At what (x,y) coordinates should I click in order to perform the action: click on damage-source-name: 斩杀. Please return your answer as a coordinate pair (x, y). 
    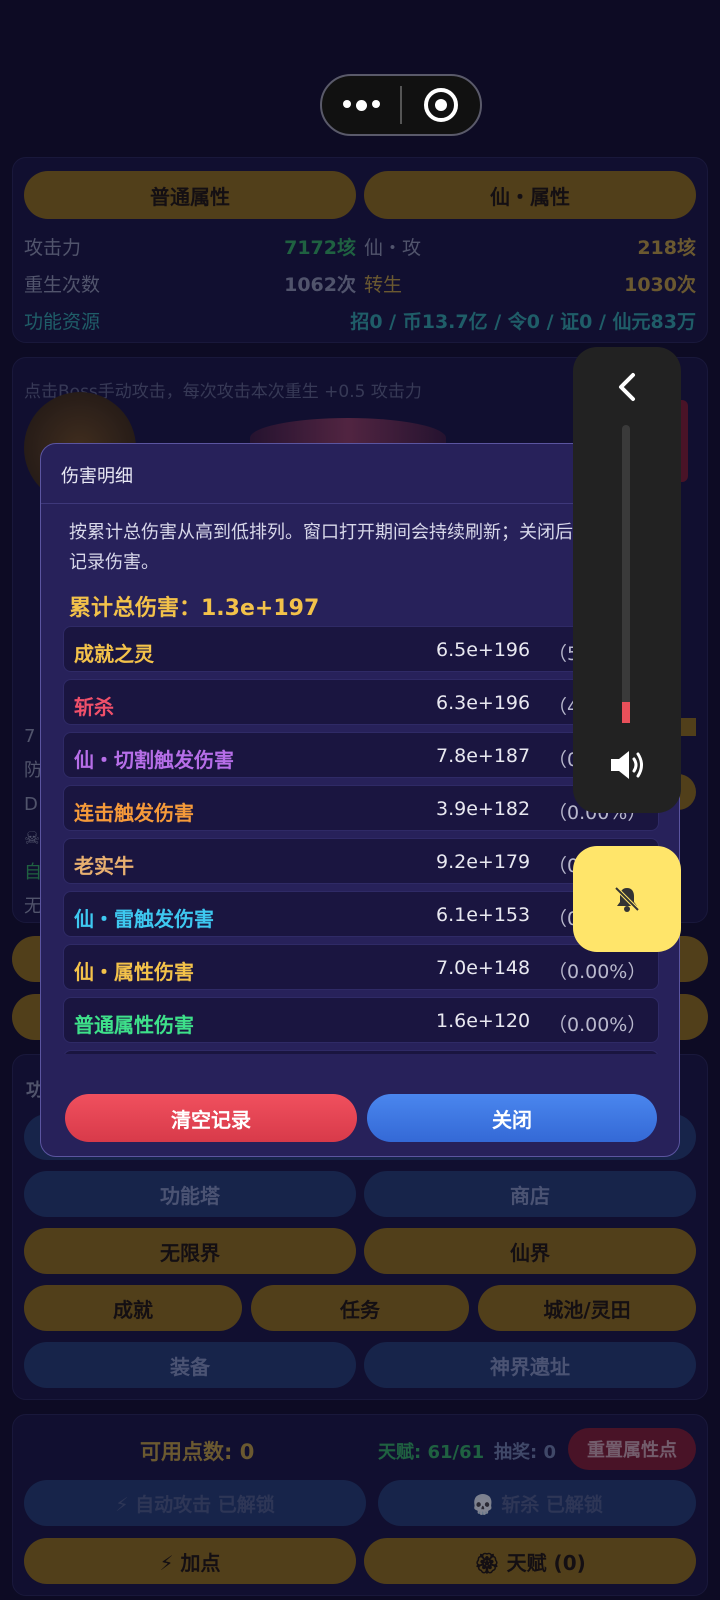
    Looking at the image, I should click on (94, 707).